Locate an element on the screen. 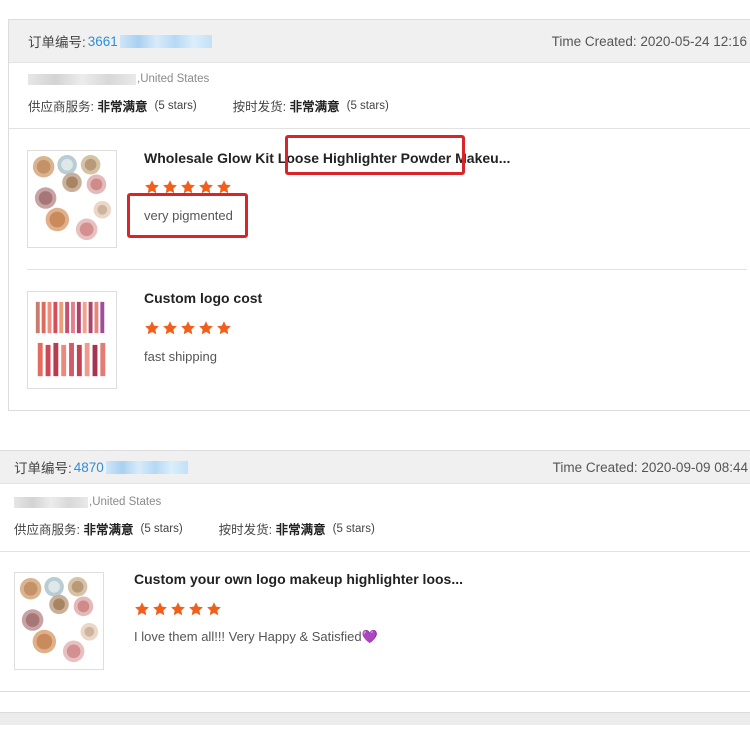 The image size is (750, 750). order-number-group: 订单编号: 4870 is located at coordinates (101, 467).